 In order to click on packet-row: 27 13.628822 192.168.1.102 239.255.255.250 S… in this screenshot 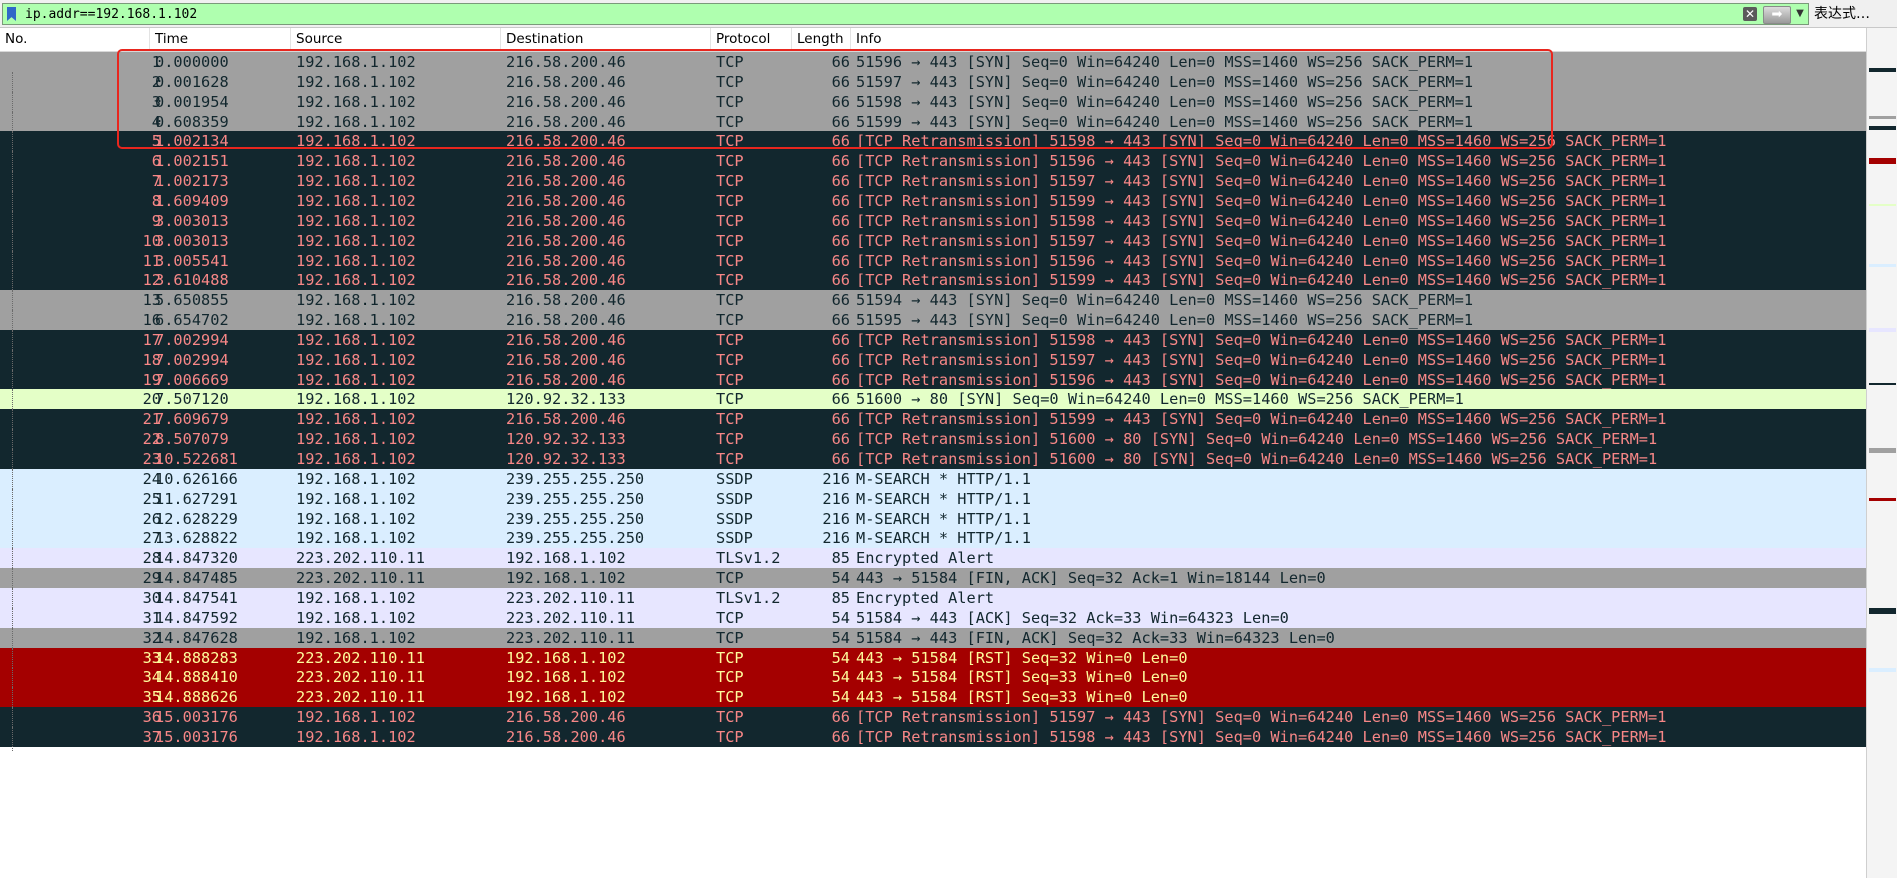, I will do `click(933, 540)`.